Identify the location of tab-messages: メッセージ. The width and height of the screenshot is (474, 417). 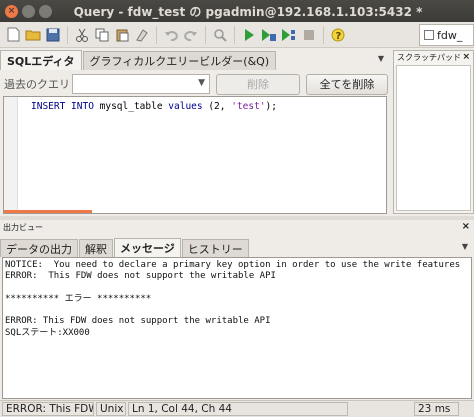
(147, 247).